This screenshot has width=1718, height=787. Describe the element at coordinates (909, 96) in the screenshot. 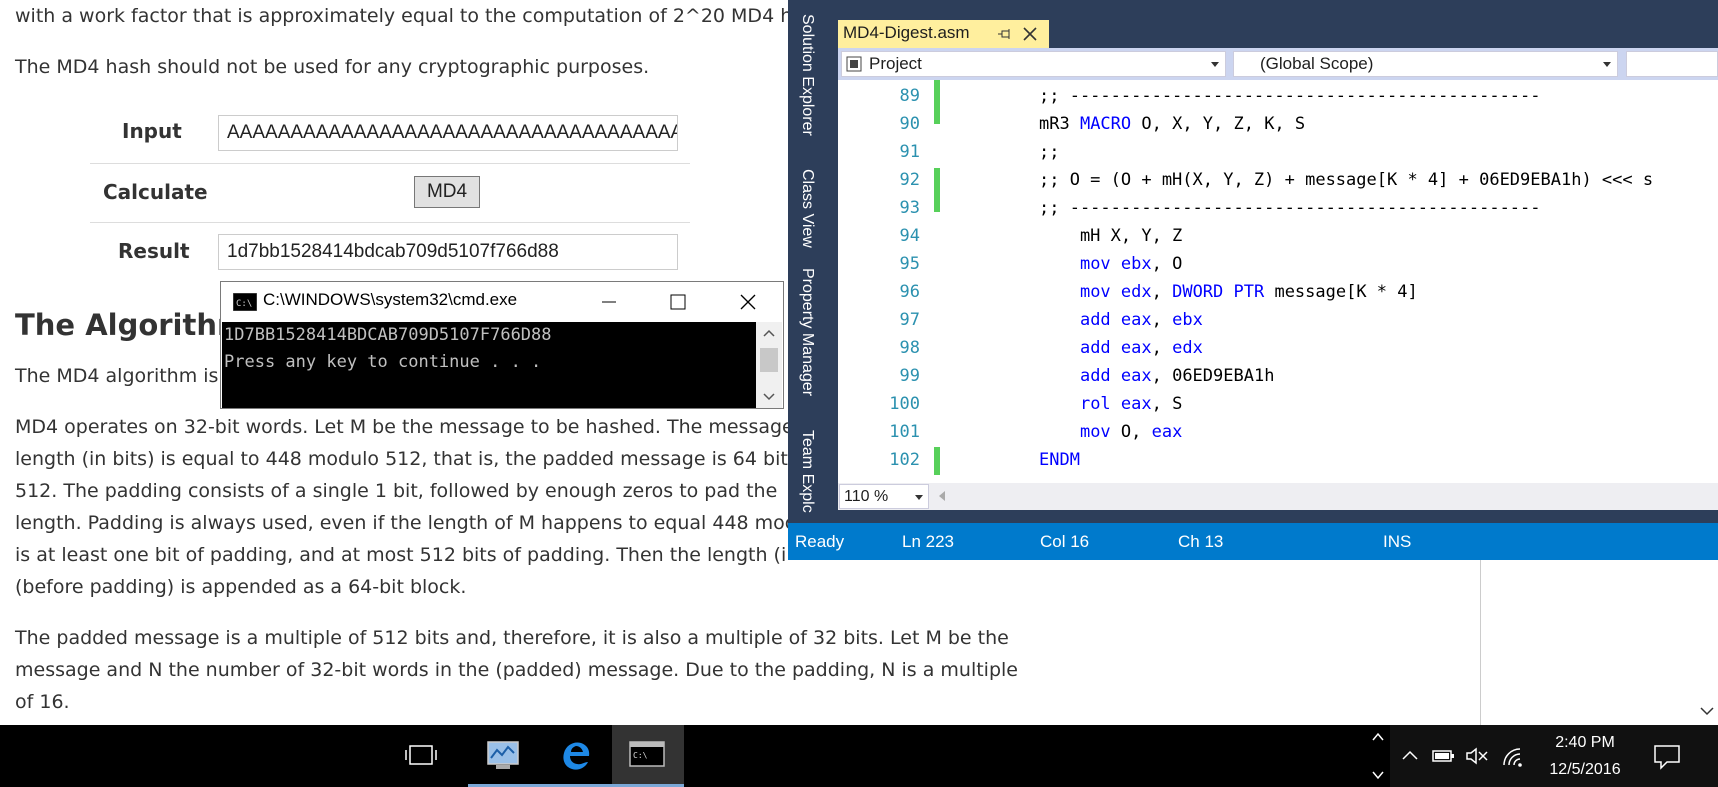

I see `line-number: 89` at that location.